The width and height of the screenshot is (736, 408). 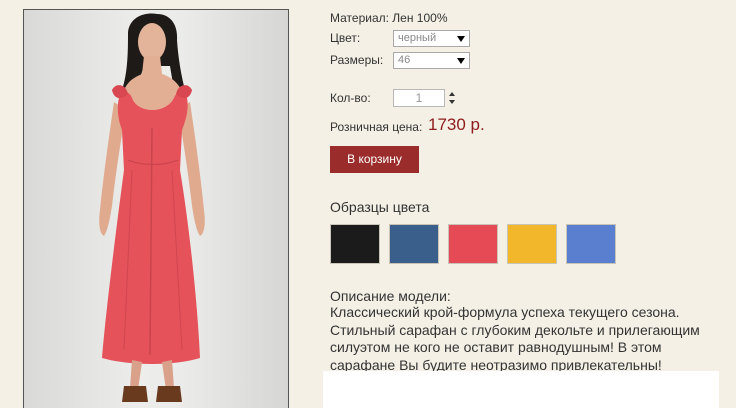 I want to click on add-to-cart-button: В корзину, so click(x=374, y=159).